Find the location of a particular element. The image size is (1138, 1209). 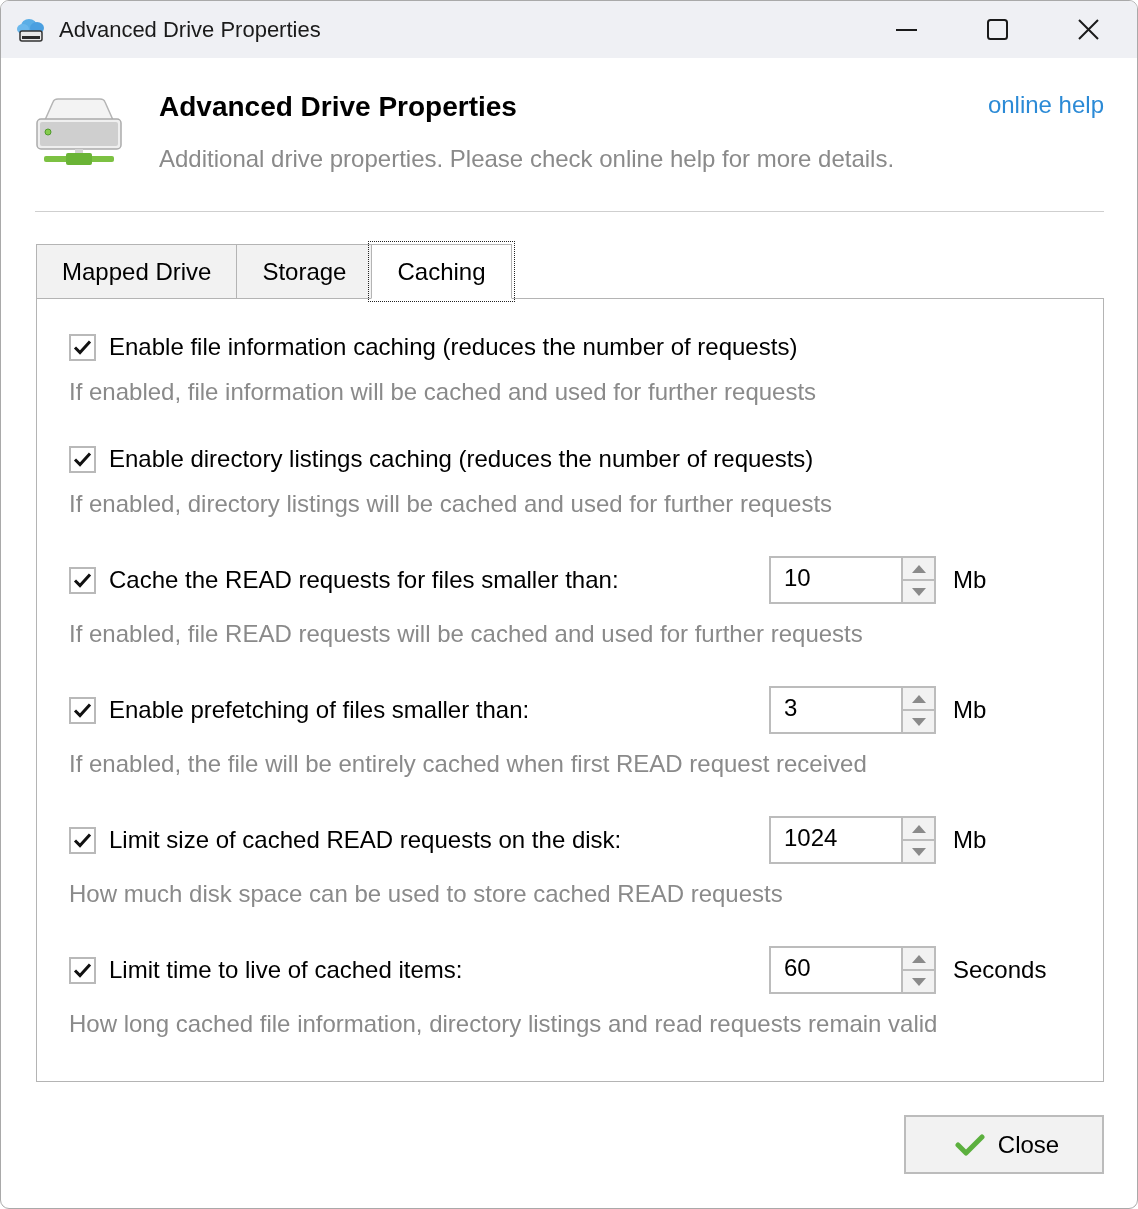

tab: Mapped Drive is located at coordinates (137, 271).